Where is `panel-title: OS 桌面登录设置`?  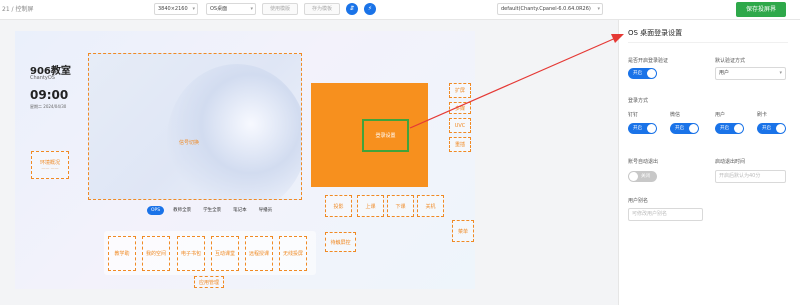
panel-title: OS 桌面登录设置 is located at coordinates (655, 33).